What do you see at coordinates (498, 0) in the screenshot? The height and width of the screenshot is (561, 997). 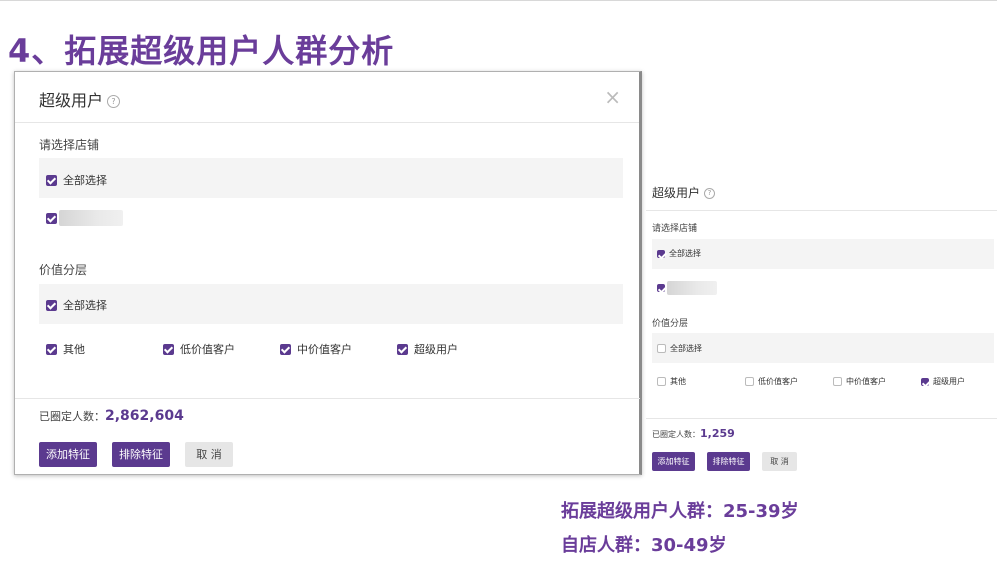 I see `top-divider` at bounding box center [498, 0].